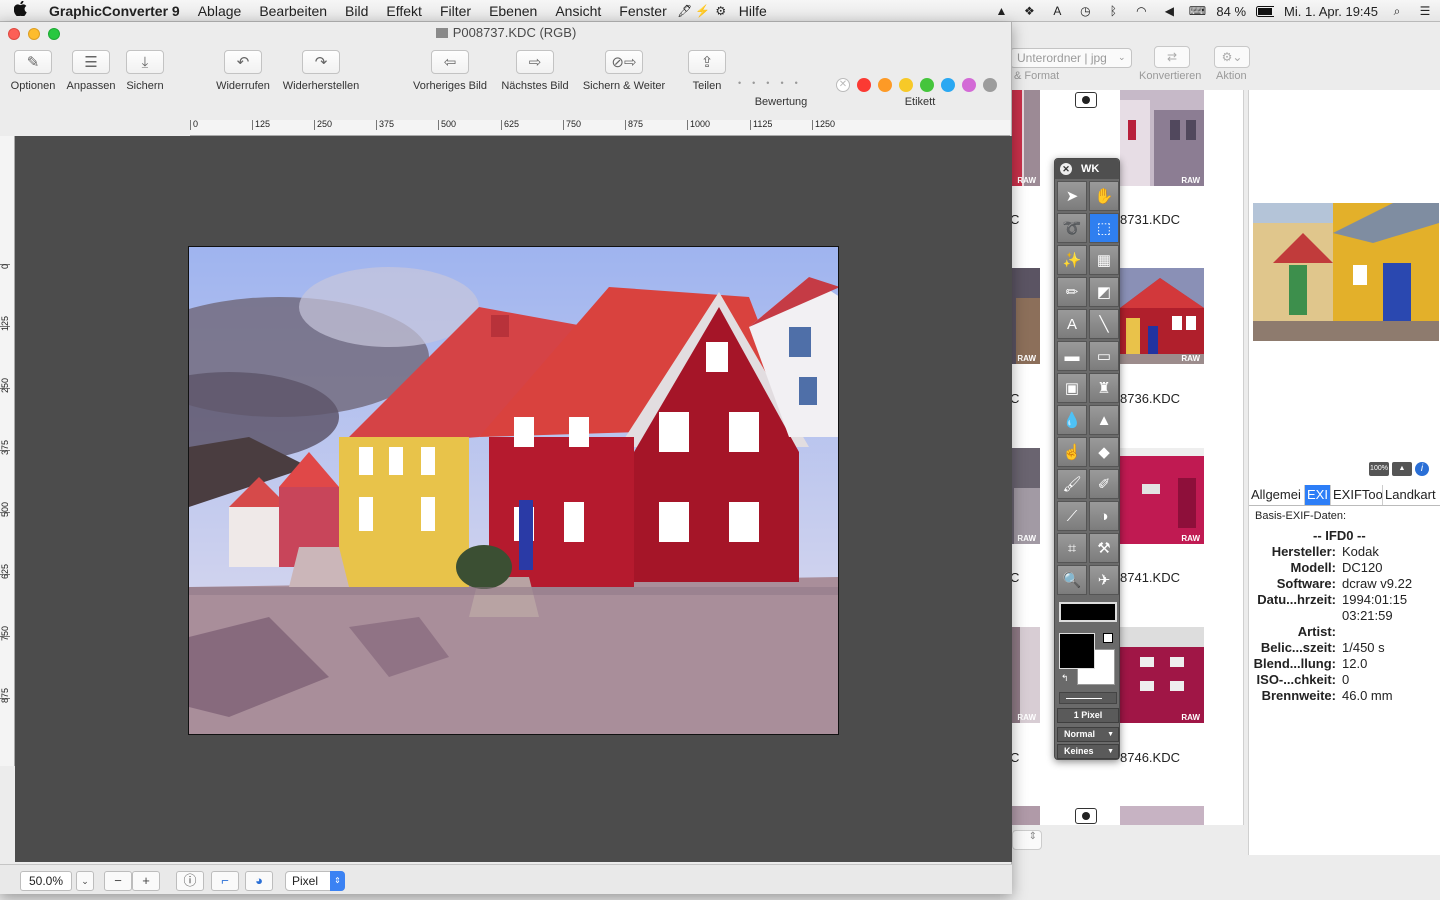 Image resolution: width=1440 pixels, height=900 pixels. I want to click on zoom-tool-icon: 🔍, so click(1072, 580).